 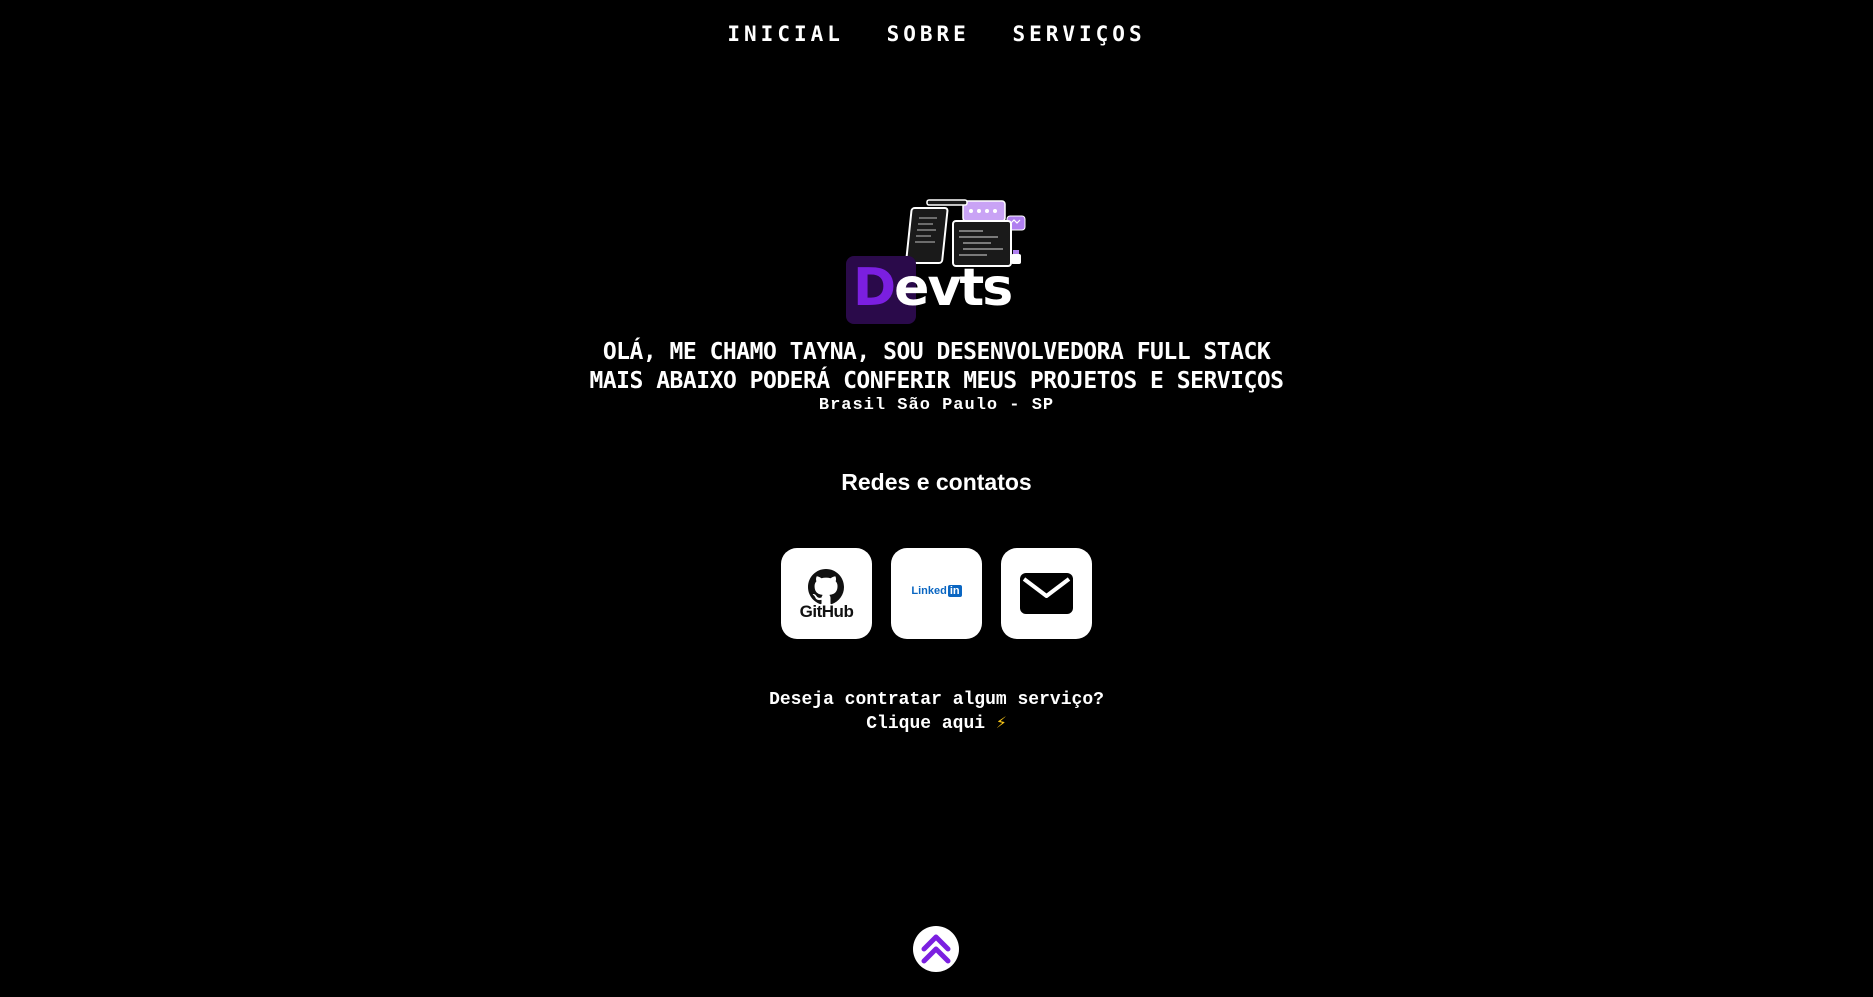 I want to click on devts-logo: Devts, so click(x=940, y=261).